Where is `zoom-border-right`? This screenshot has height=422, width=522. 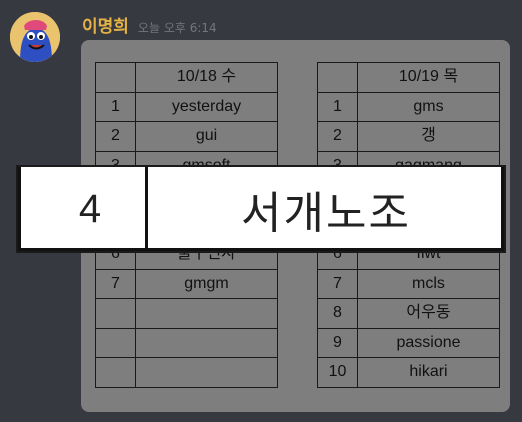 zoom-border-right is located at coordinates (502, 209).